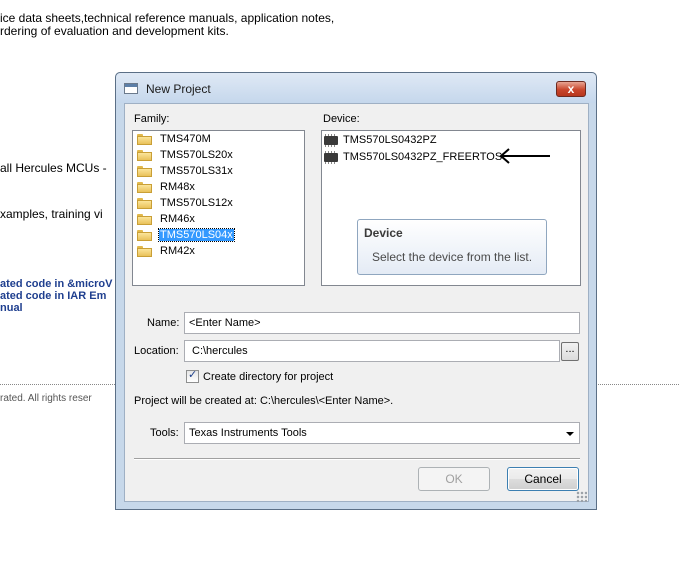 This screenshot has height=578, width=679. I want to click on device-item-label: TMS570LS0432PZ, so click(390, 140).